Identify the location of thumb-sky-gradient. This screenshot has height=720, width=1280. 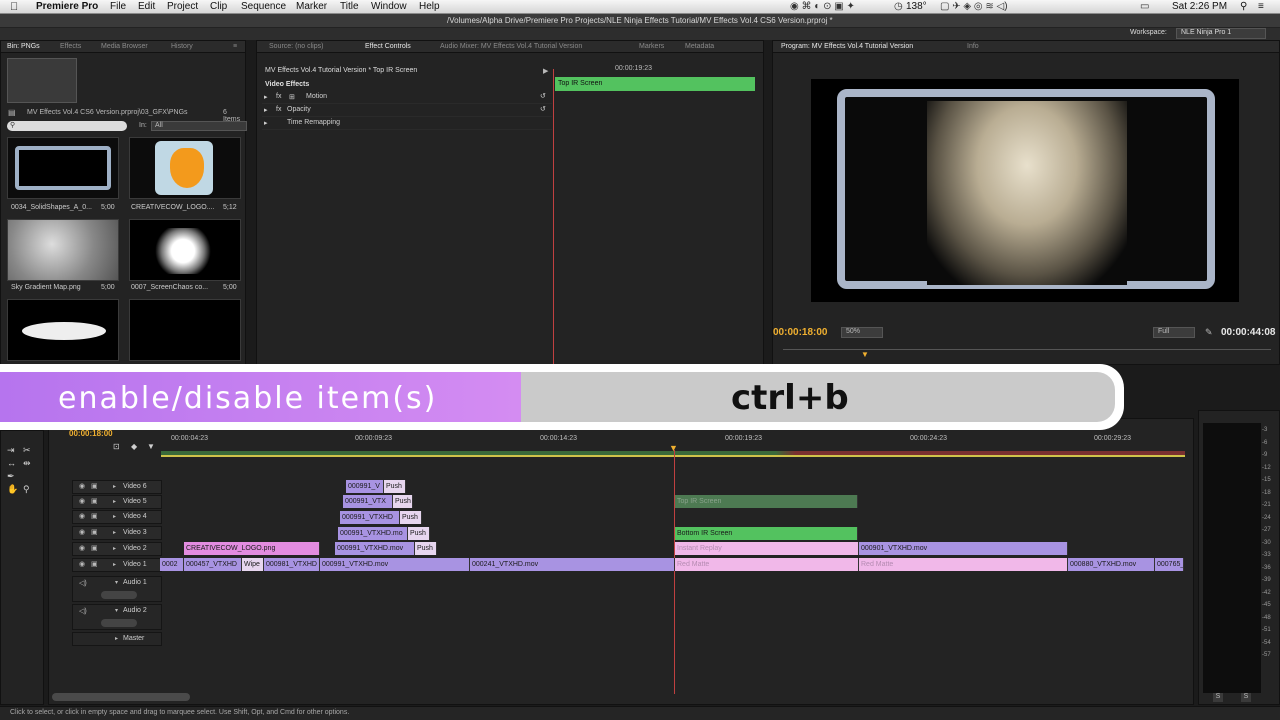
(63, 250).